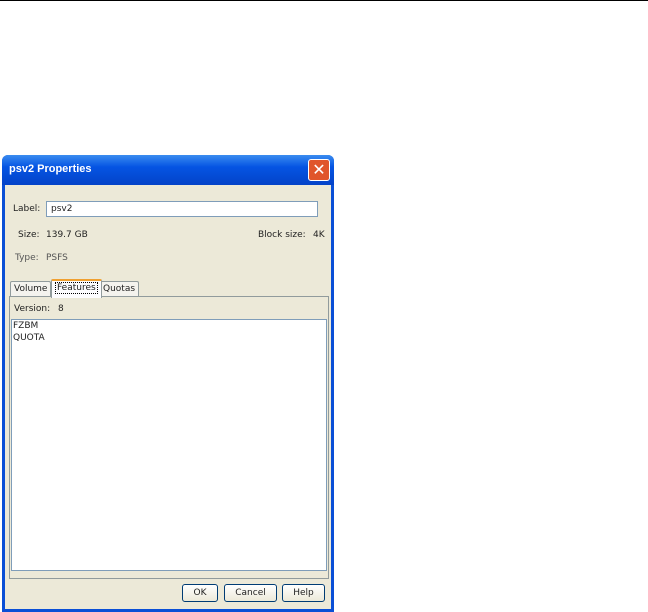 This screenshot has height=612, width=648. I want to click on title-bar: psv2 Properties ✕, so click(168, 170).